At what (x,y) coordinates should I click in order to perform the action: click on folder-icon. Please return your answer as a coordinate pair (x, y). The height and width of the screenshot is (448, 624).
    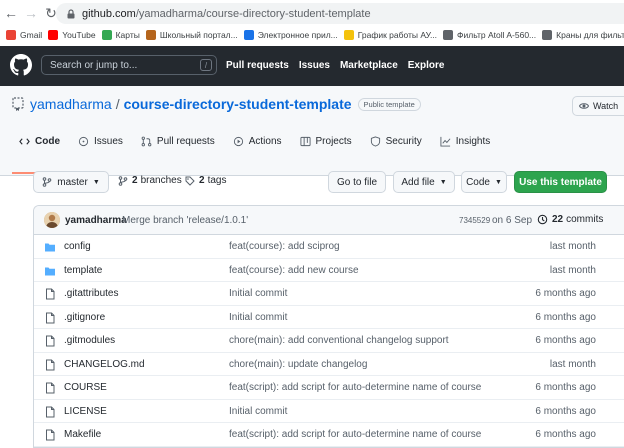
    Looking at the image, I should click on (50, 247).